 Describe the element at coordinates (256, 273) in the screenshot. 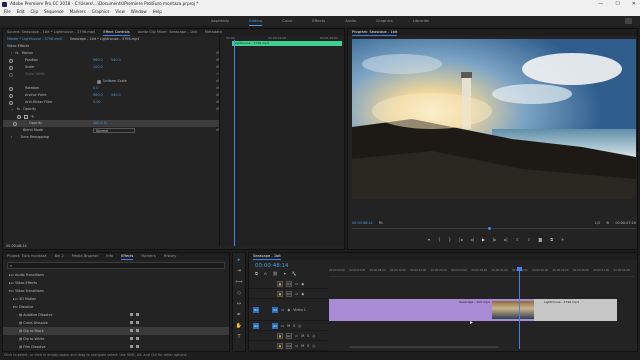

I see `nest-icon: ⧉` at that location.